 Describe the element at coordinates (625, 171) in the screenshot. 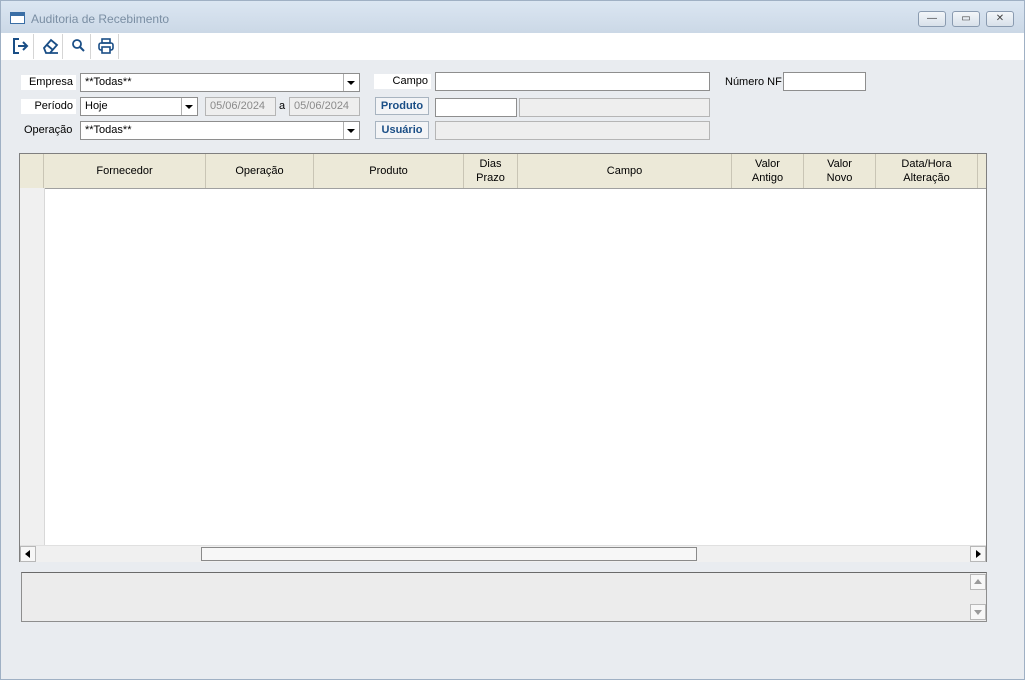

I see `column-header-campo: Campo` at that location.